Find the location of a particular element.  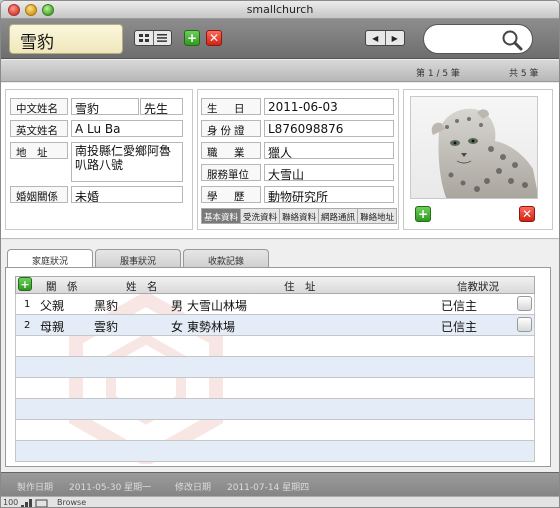

header-name: 姓 名 is located at coordinates (142, 287).